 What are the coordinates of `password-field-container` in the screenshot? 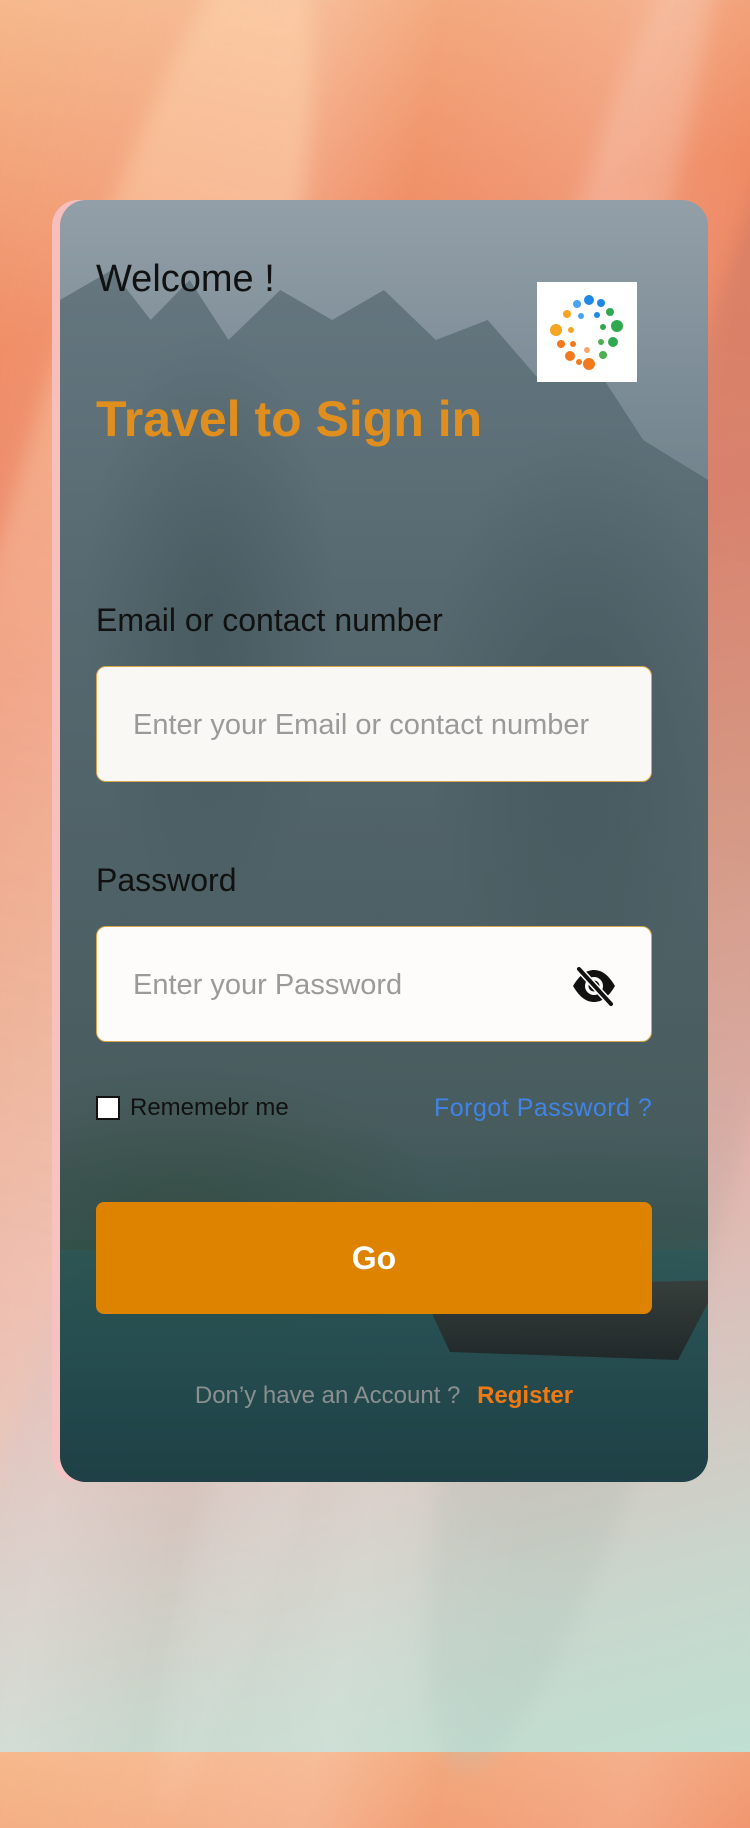 It's located at (374, 984).